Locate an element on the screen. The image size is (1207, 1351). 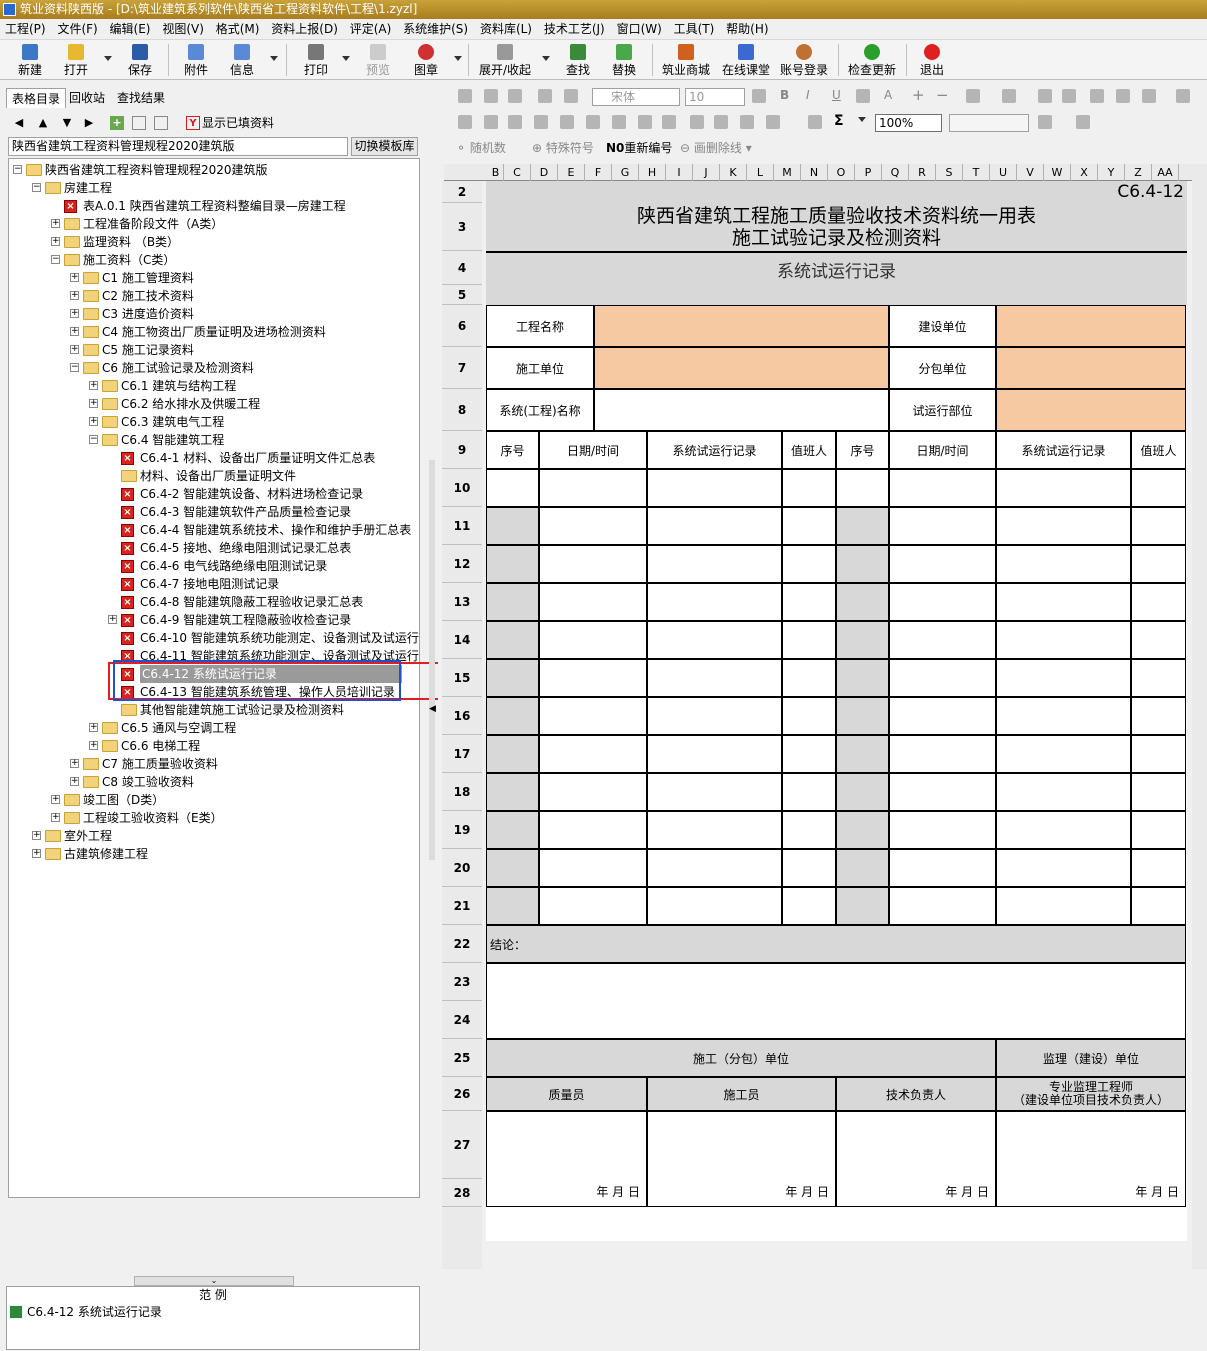
menu-upload: 资料上报(D) is located at coordinates (304, 29).